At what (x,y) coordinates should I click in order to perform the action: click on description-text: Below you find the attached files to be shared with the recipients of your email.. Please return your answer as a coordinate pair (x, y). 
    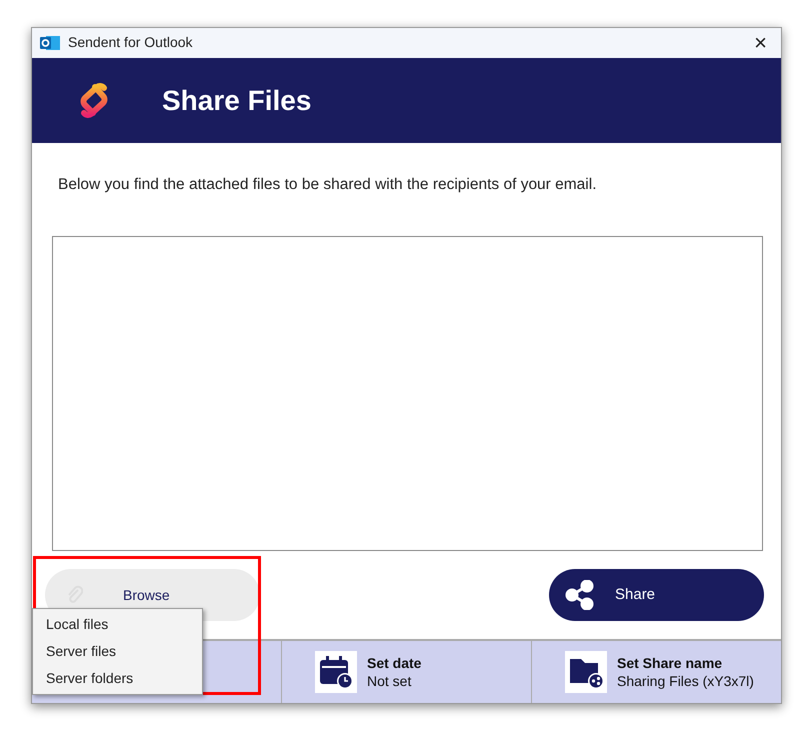
    Looking at the image, I should click on (328, 185).